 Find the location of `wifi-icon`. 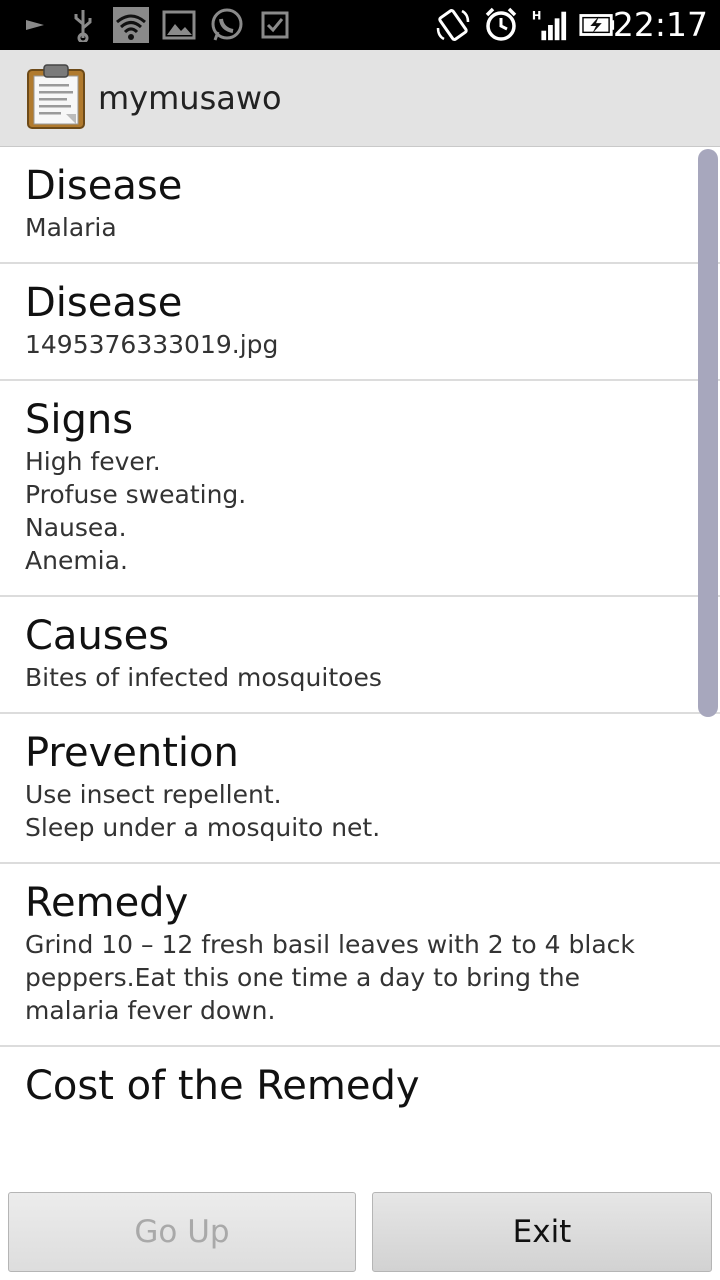

wifi-icon is located at coordinates (131, 25).